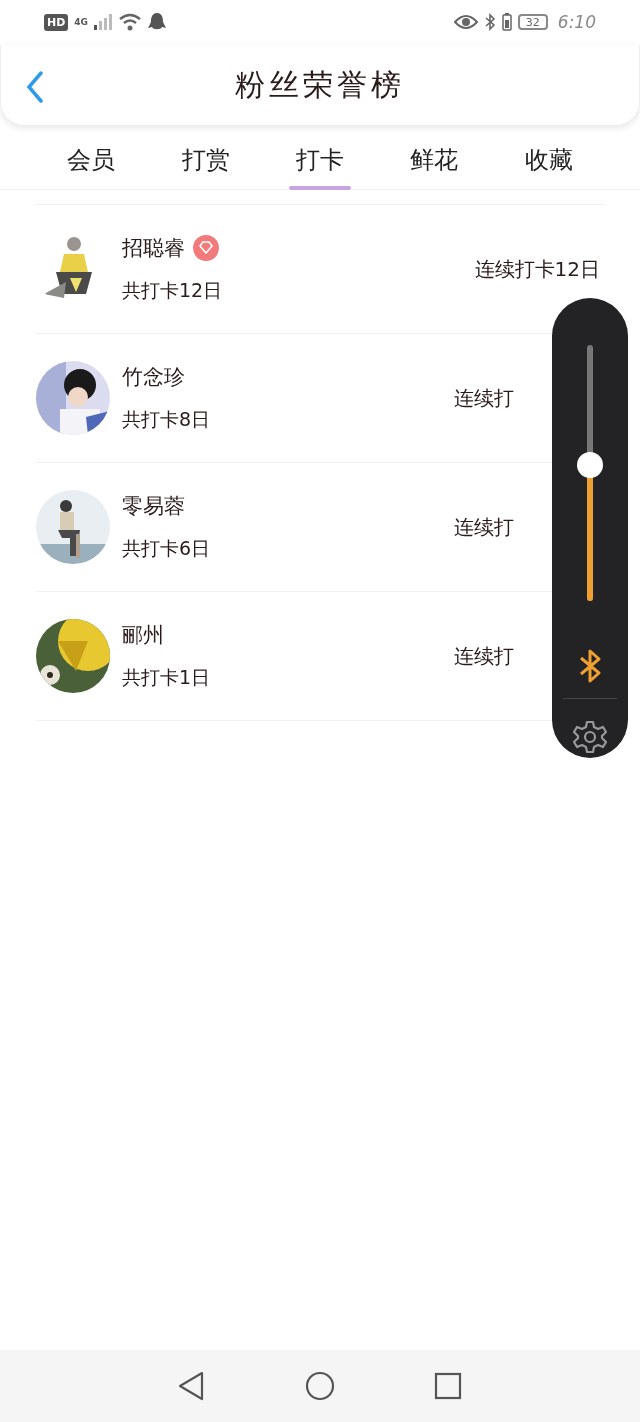 This screenshot has width=640, height=1422. Describe the element at coordinates (576, 22) in the screenshot. I see `clock: 6:10` at that location.